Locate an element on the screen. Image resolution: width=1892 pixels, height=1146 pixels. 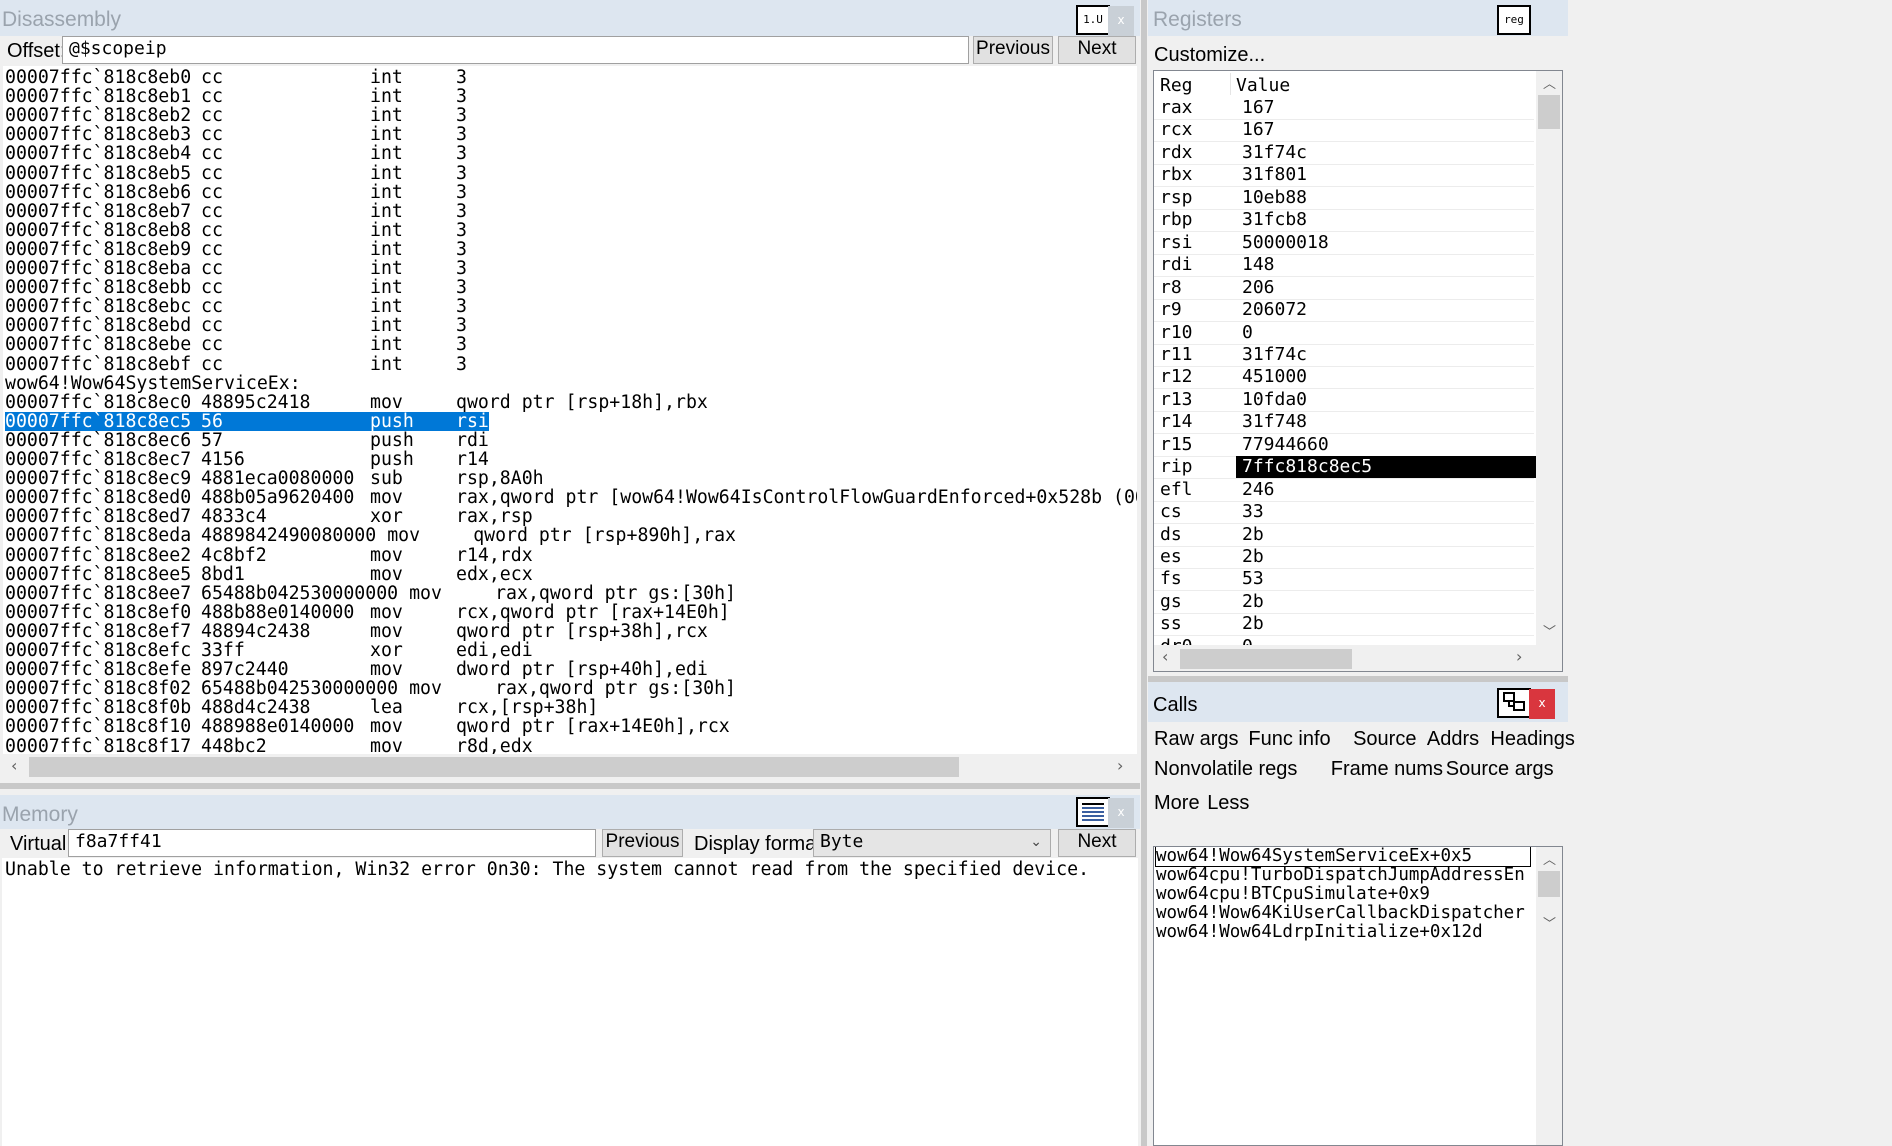
disassembly-line: 00007ffc`818c8eb4 cc int 3 is located at coordinates (236, 153).